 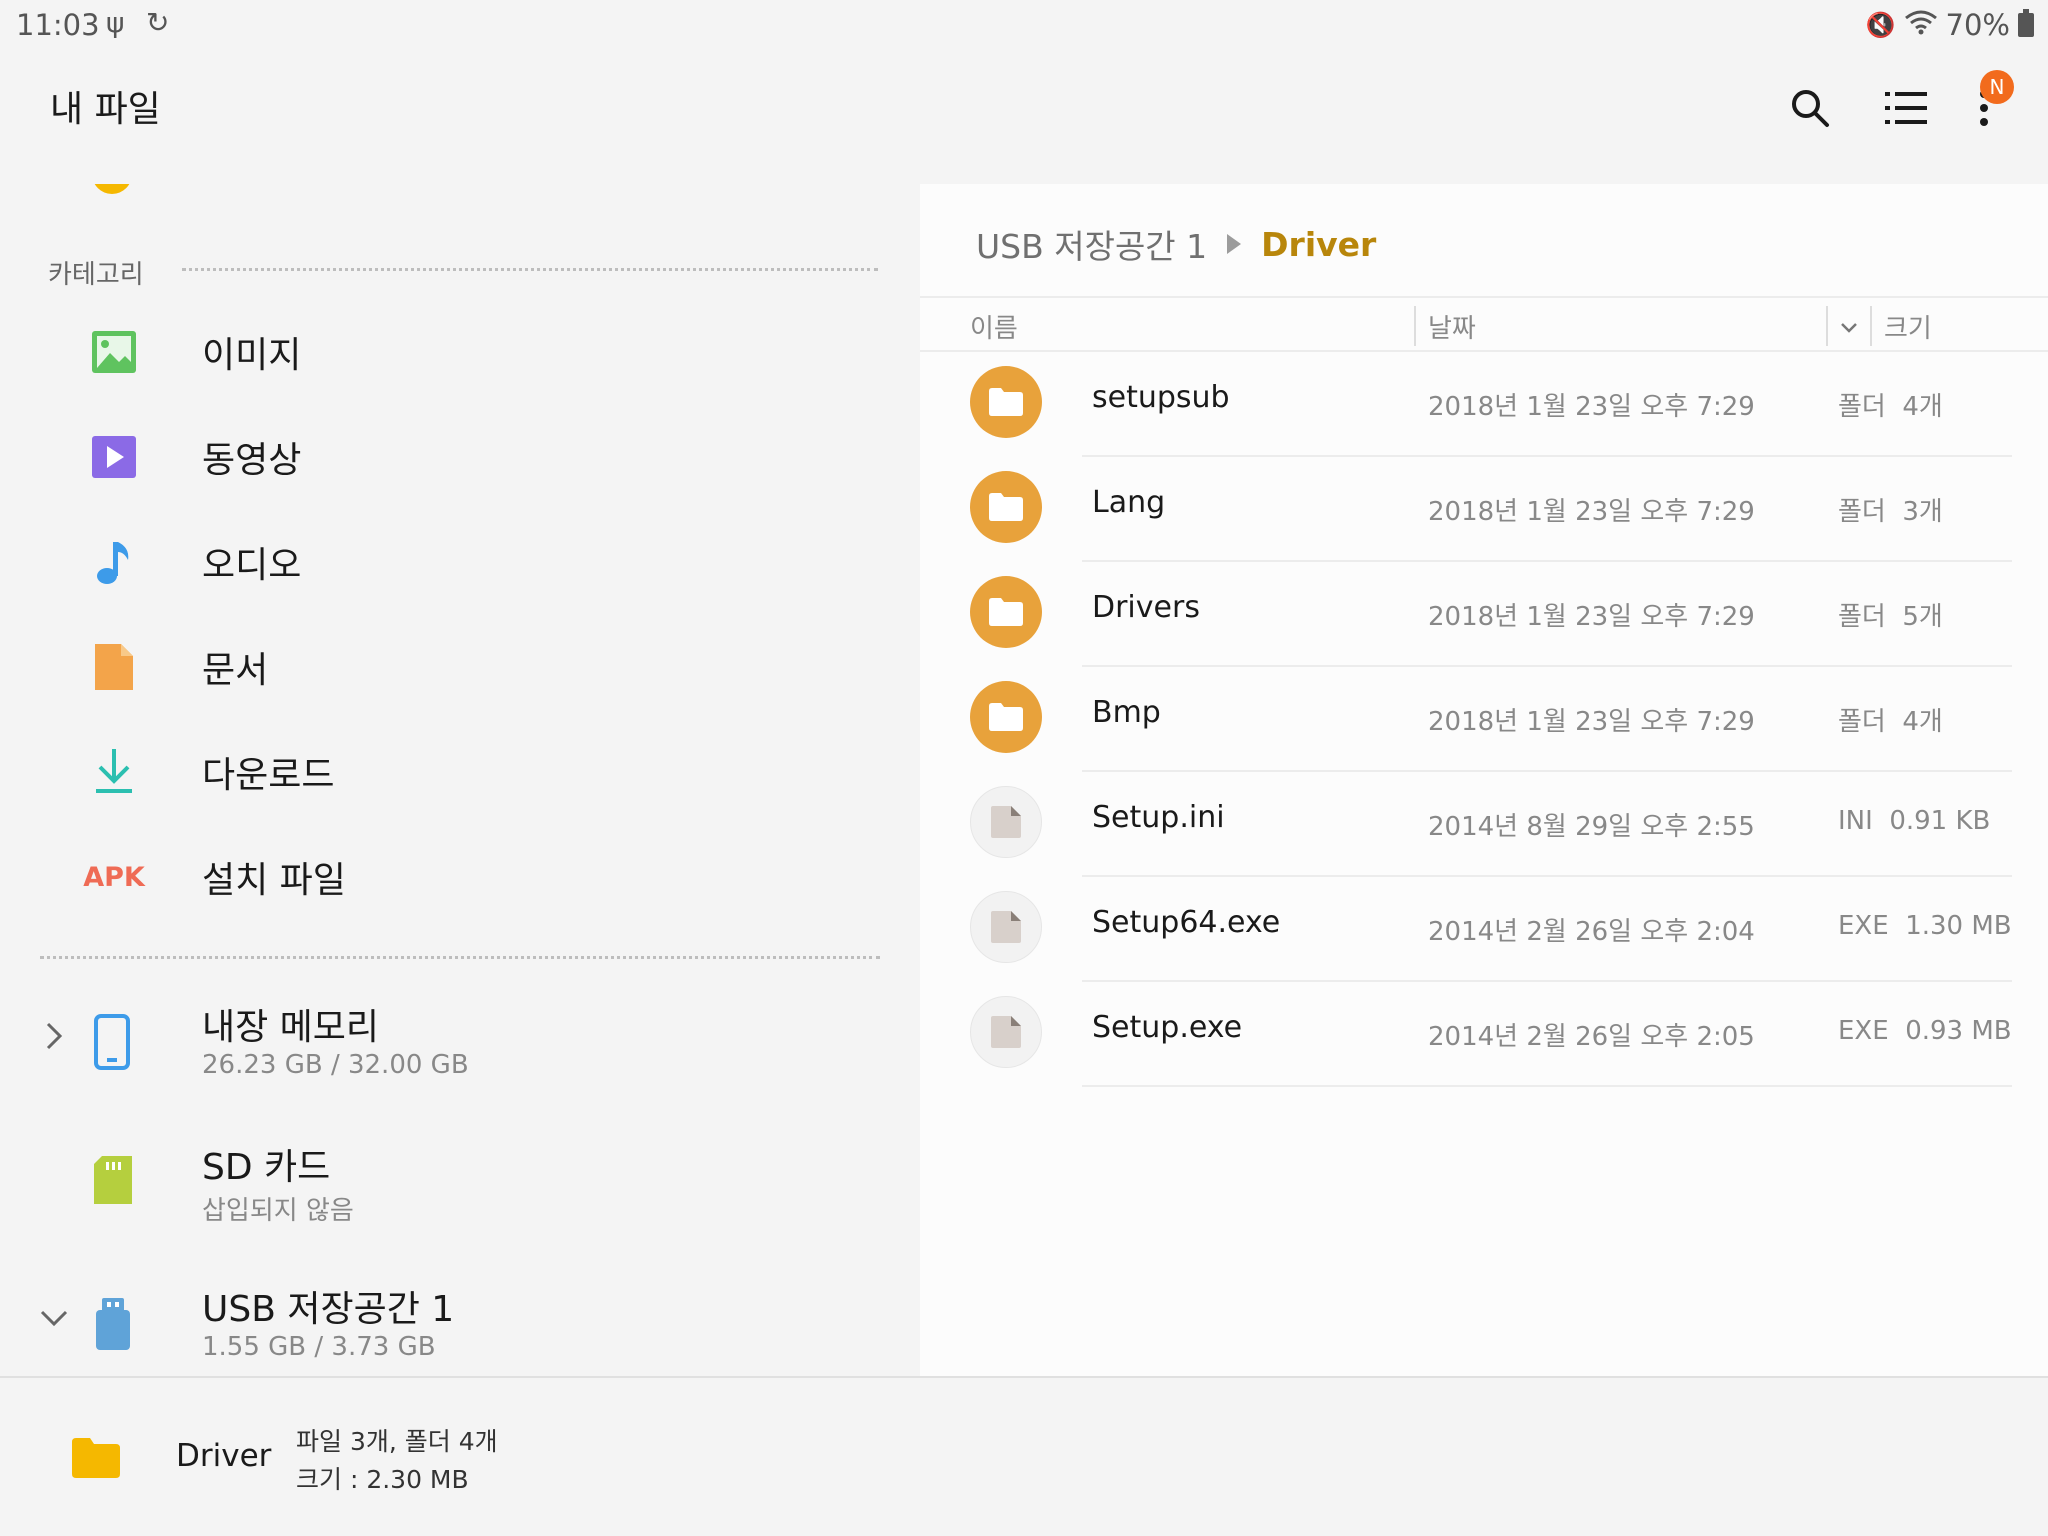 I want to click on storage-title: 내장 메모리, so click(x=291, y=1027).